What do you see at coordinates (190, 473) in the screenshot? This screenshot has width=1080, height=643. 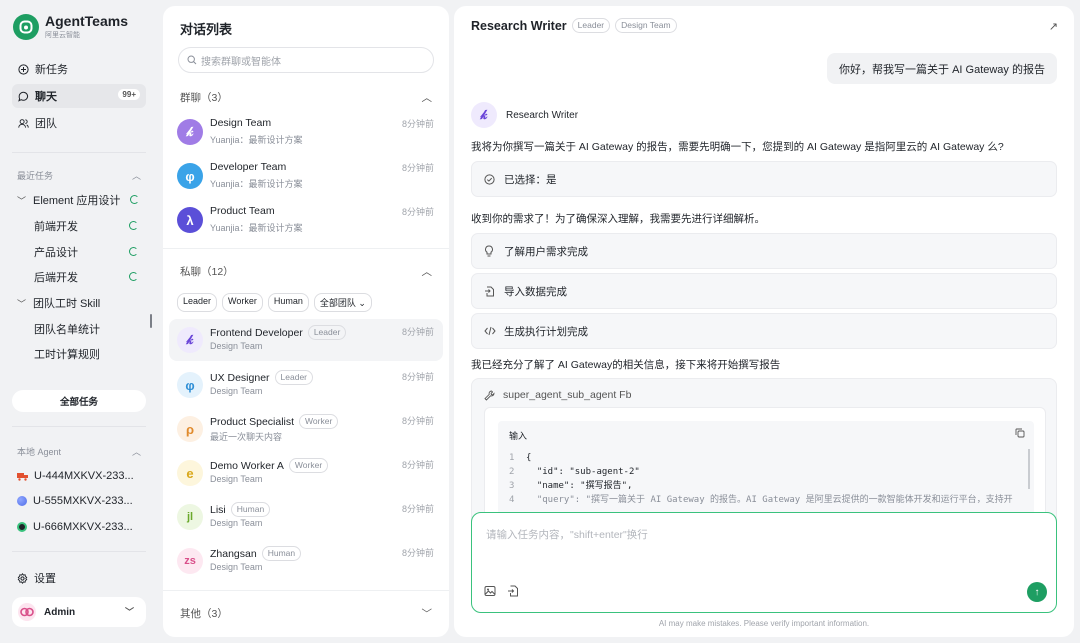 I see `agent-avatar: e` at bounding box center [190, 473].